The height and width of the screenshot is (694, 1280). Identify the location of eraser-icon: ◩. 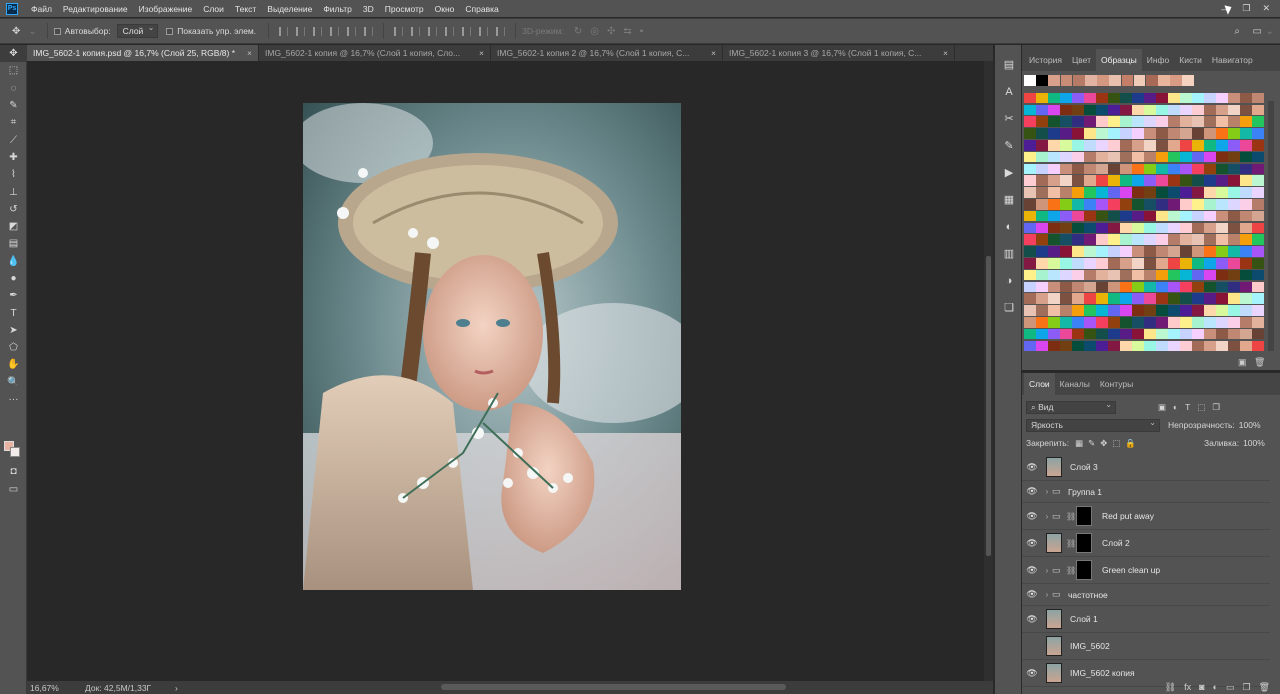
(13, 226).